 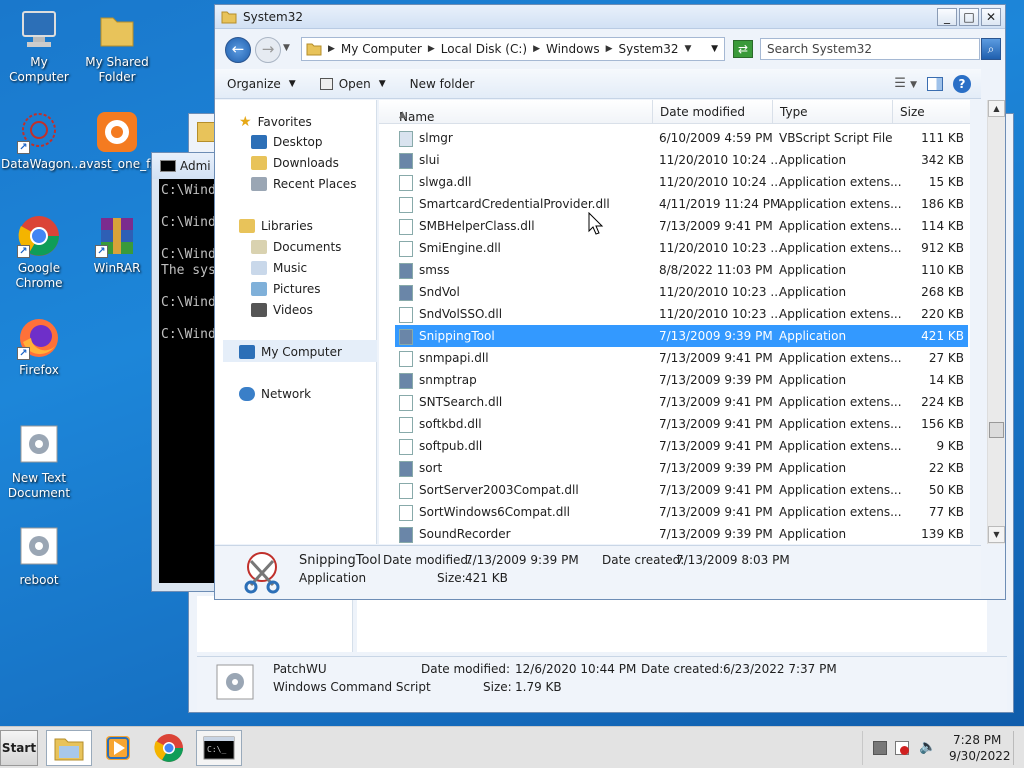 I want to click on taskbar-explorer-button, so click(x=69, y=748).